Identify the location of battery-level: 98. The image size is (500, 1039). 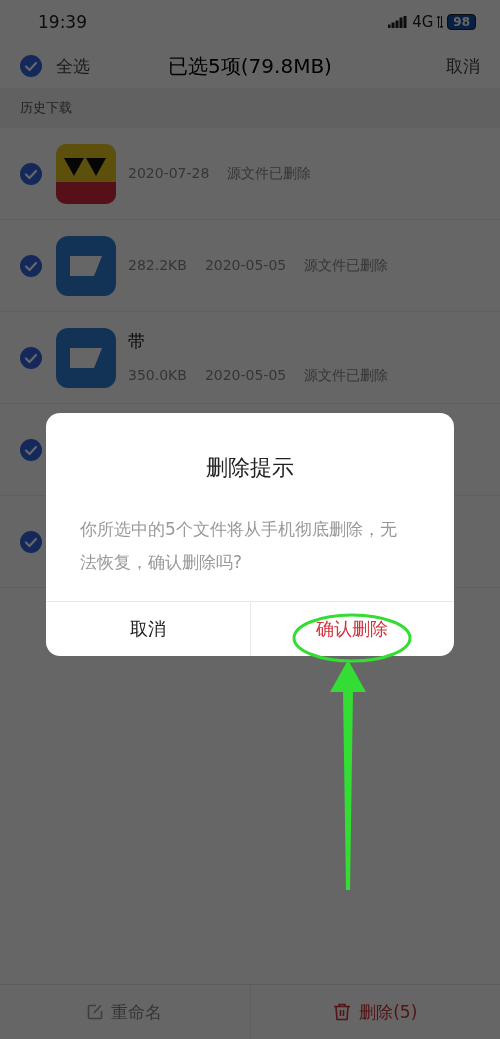
(461, 22).